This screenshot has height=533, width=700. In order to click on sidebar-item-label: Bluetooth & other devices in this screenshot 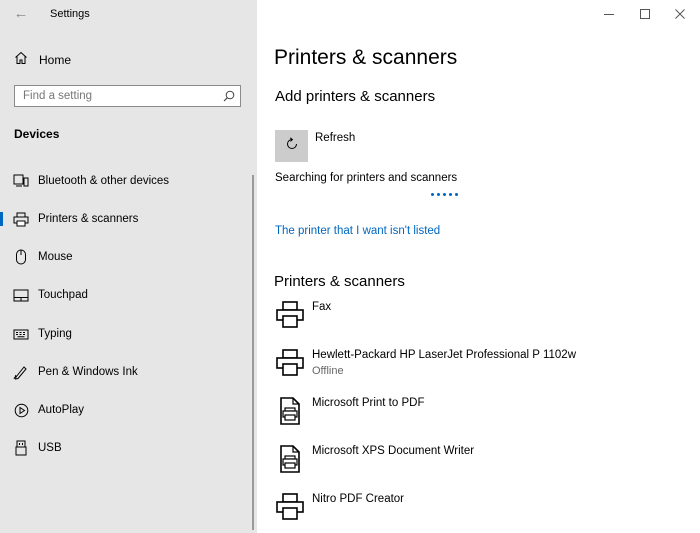, I will do `click(104, 181)`.